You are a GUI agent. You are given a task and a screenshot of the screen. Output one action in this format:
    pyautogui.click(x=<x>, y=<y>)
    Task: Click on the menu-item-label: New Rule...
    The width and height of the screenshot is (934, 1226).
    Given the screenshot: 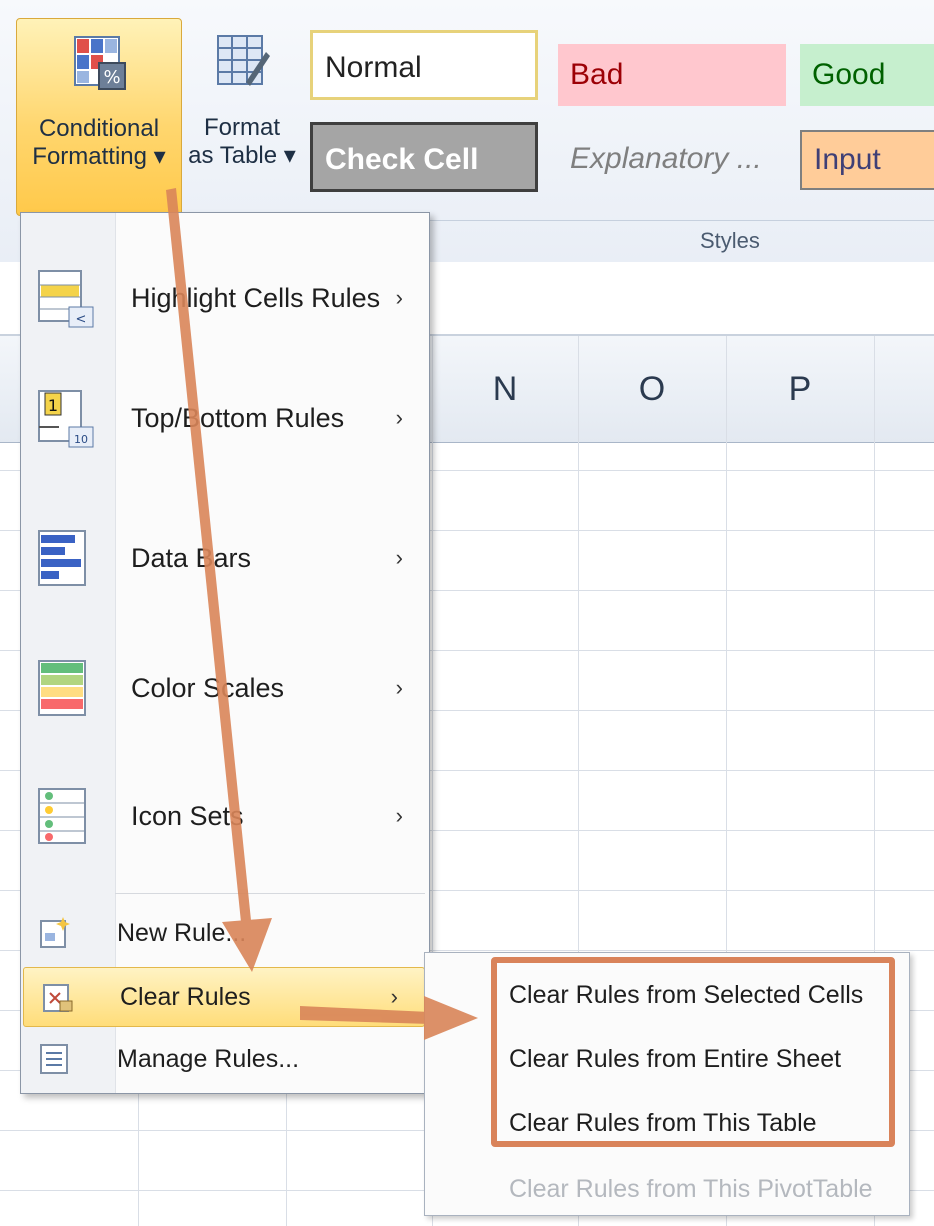 What is the action you would take?
    pyautogui.click(x=182, y=932)
    